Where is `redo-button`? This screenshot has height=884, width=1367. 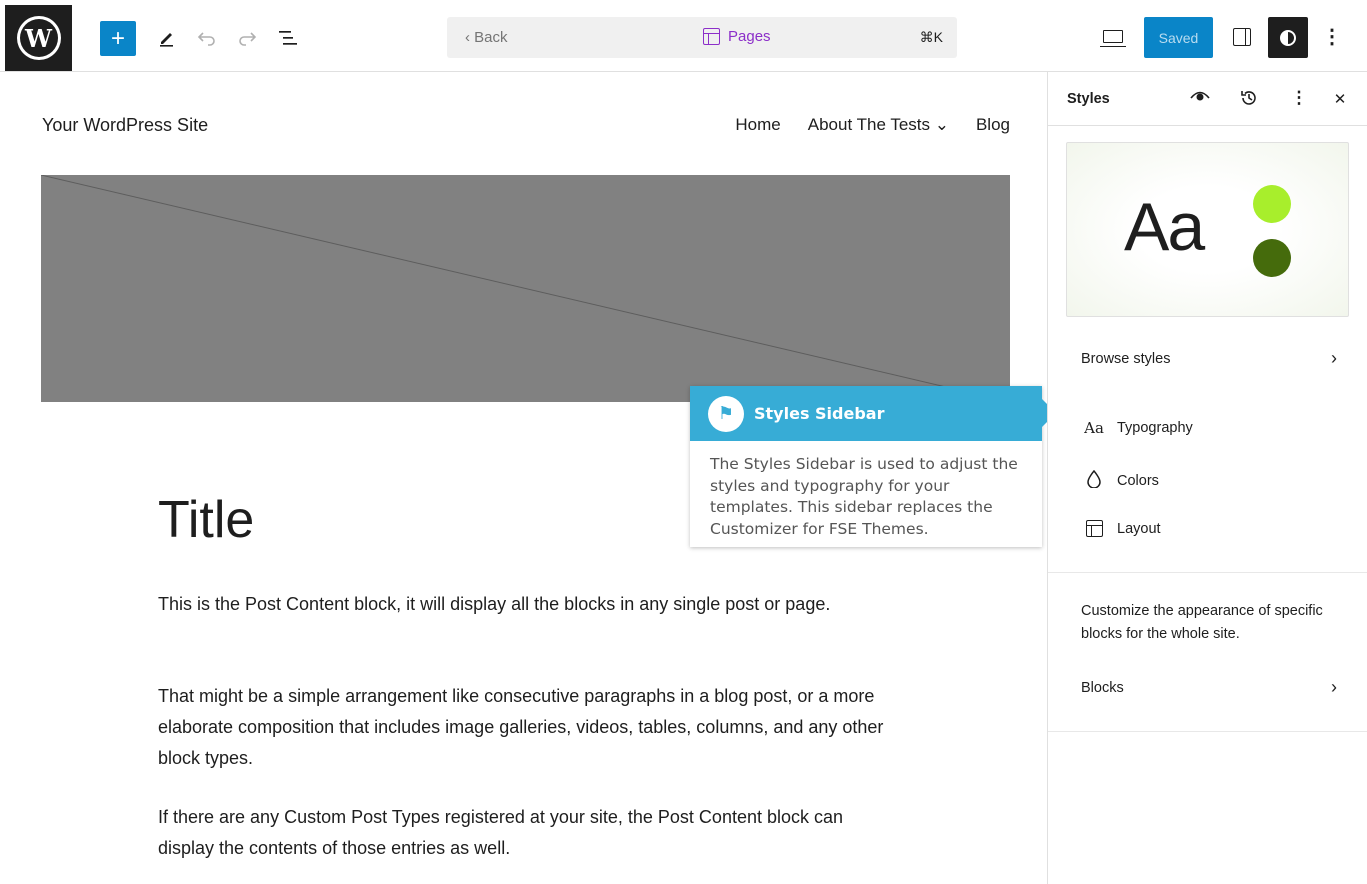
redo-button is located at coordinates (247, 38).